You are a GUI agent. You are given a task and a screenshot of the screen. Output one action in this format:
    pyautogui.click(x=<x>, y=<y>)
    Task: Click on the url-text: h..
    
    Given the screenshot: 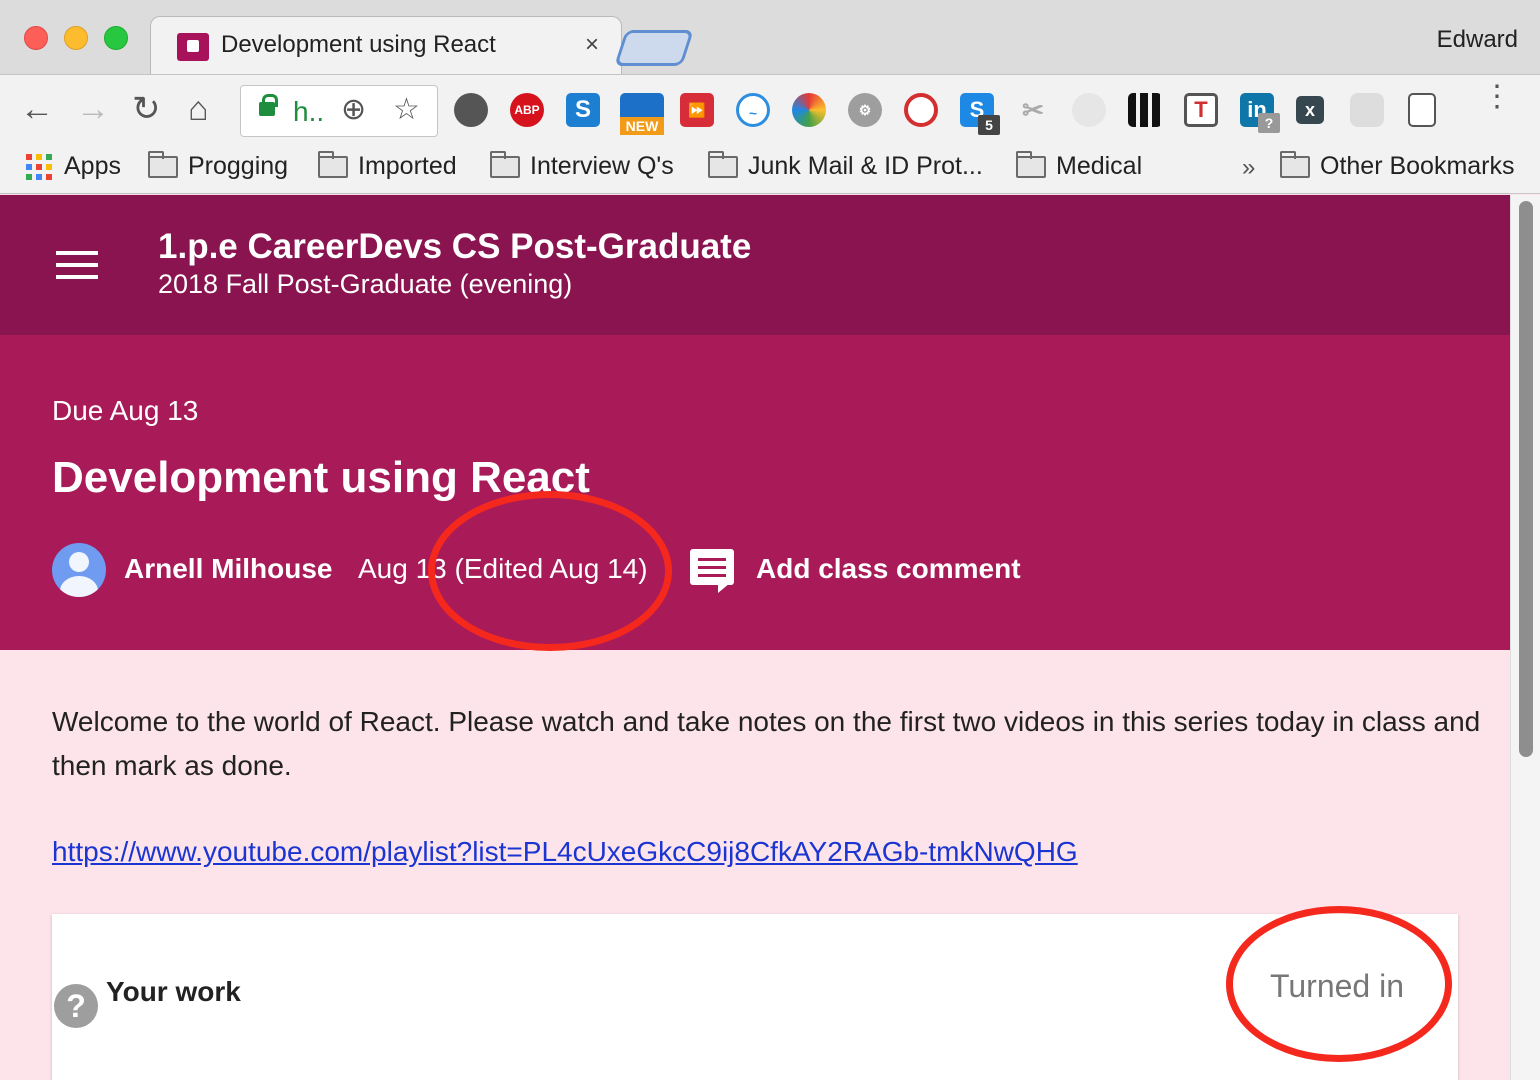 What is the action you would take?
    pyautogui.click(x=309, y=111)
    